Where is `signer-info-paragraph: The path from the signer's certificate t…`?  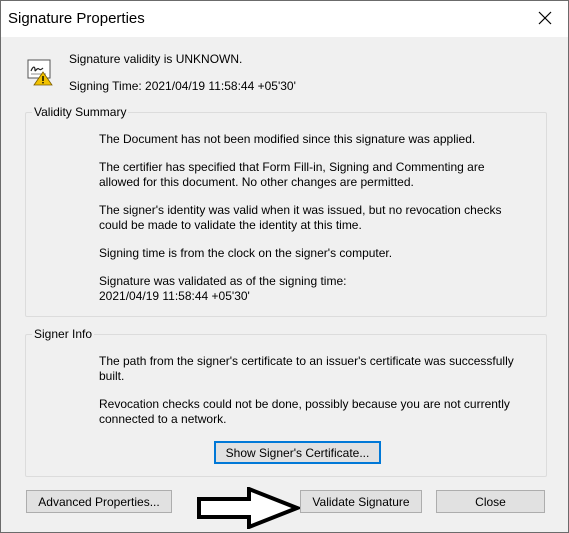 signer-info-paragraph: The path from the signer's certificate t… is located at coordinates (306, 368).